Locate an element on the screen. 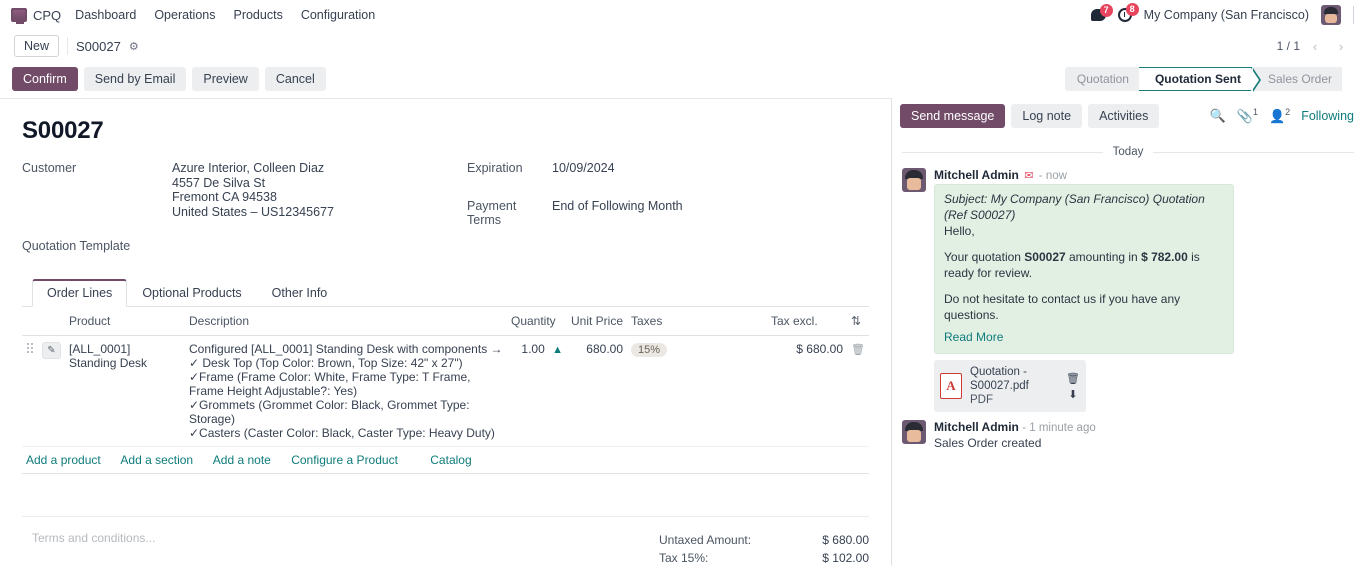 Image resolution: width=1366 pixels, height=566 pixels. user-avatar is located at coordinates (1331, 15).